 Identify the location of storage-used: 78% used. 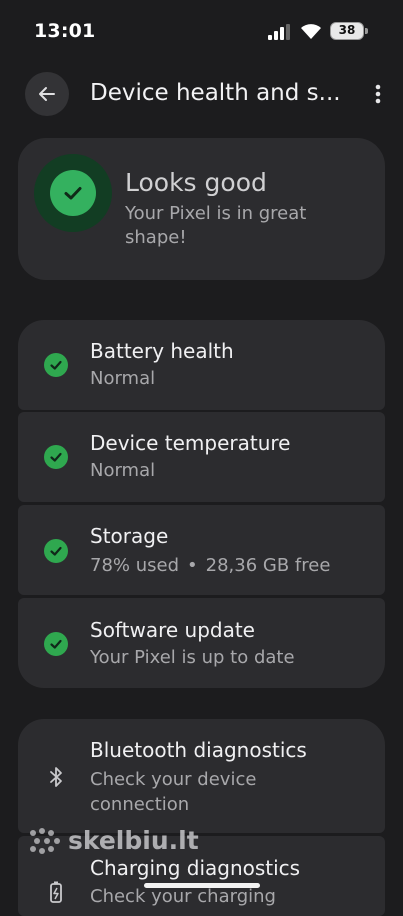
(135, 565).